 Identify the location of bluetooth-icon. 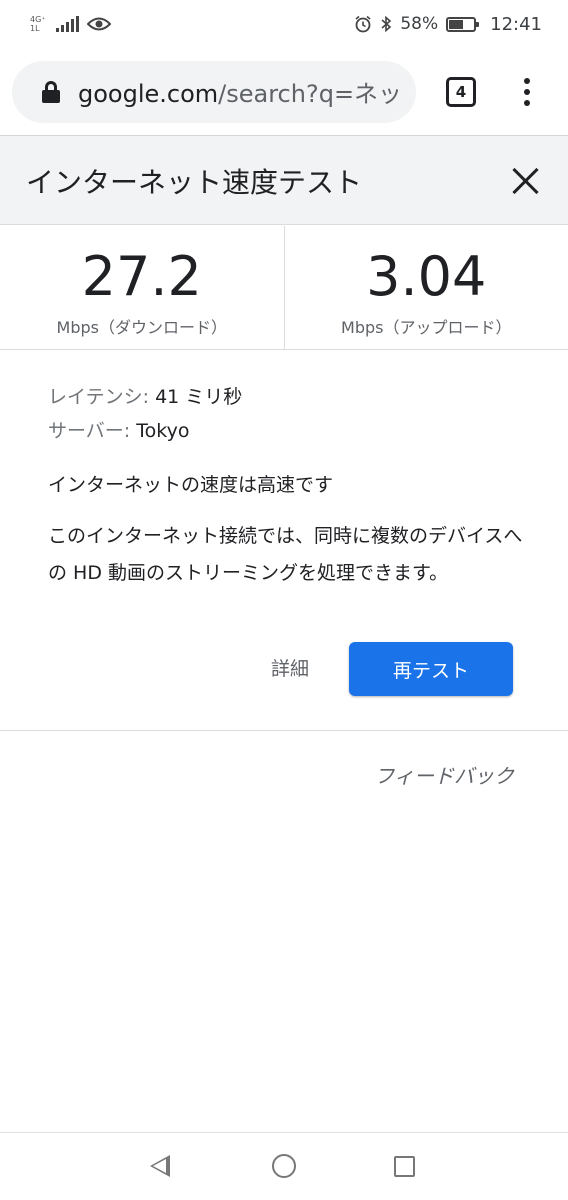
(386, 24).